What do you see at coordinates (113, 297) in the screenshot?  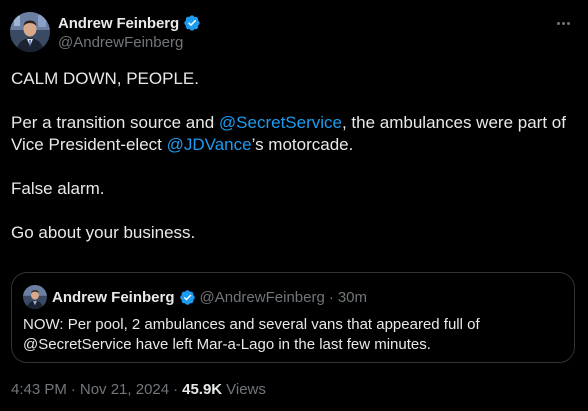 I see `quoted-display-name: Andrew Feinberg` at bounding box center [113, 297].